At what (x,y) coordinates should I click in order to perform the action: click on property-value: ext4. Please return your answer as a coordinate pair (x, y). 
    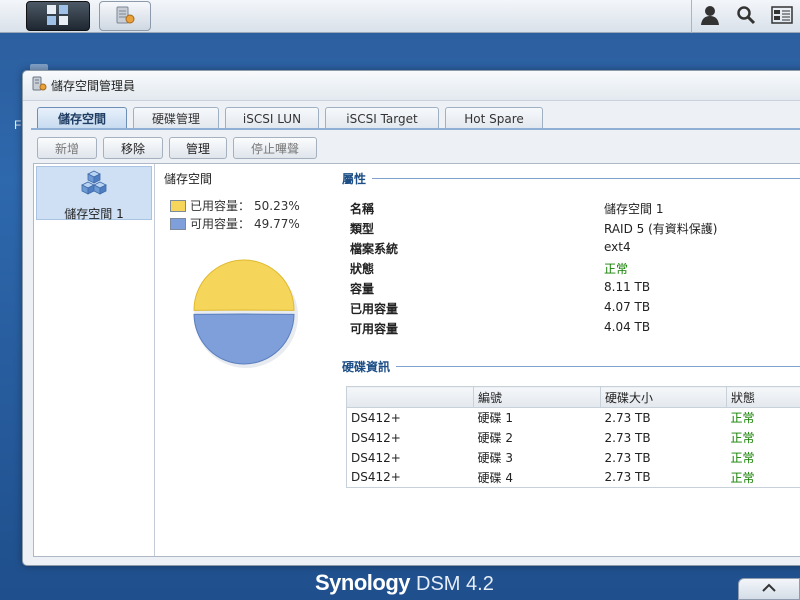
    Looking at the image, I should click on (617, 247).